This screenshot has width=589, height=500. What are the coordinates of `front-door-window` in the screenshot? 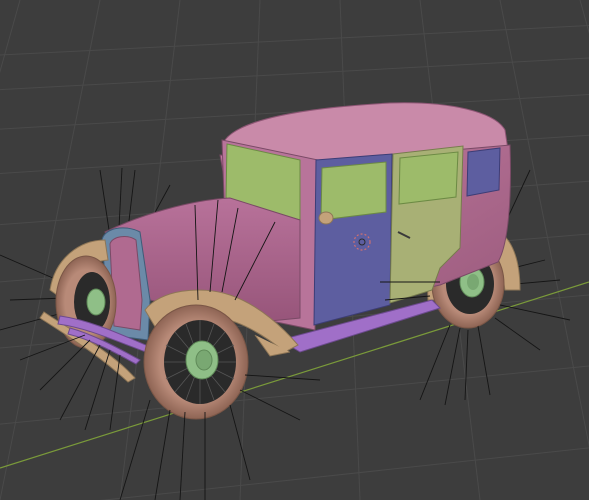 It's located at (353, 191).